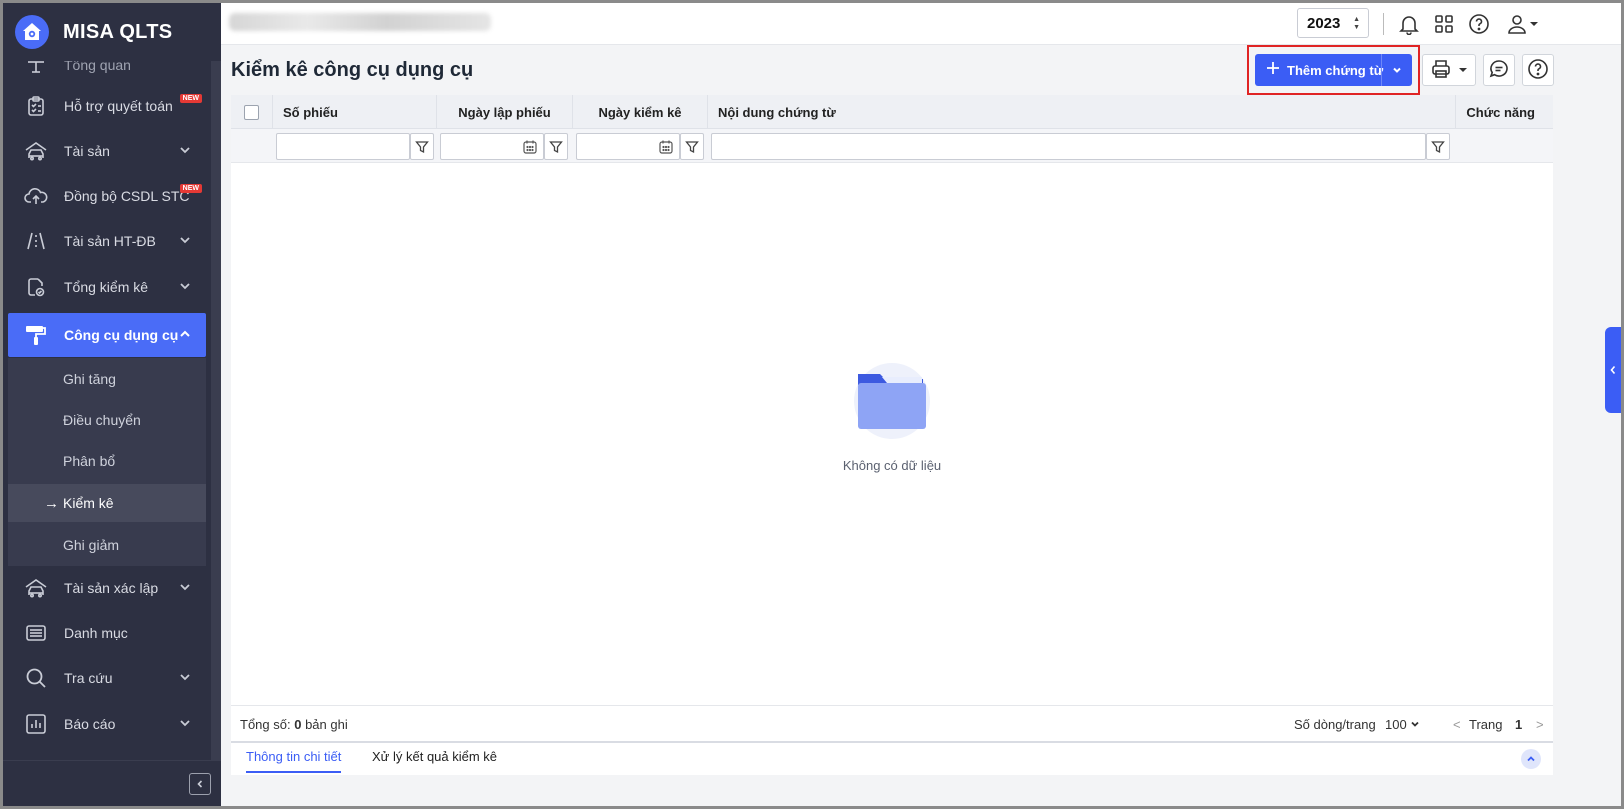 This screenshot has width=1624, height=809. Describe the element at coordinates (1479, 24) in the screenshot. I see `help-icon` at that location.